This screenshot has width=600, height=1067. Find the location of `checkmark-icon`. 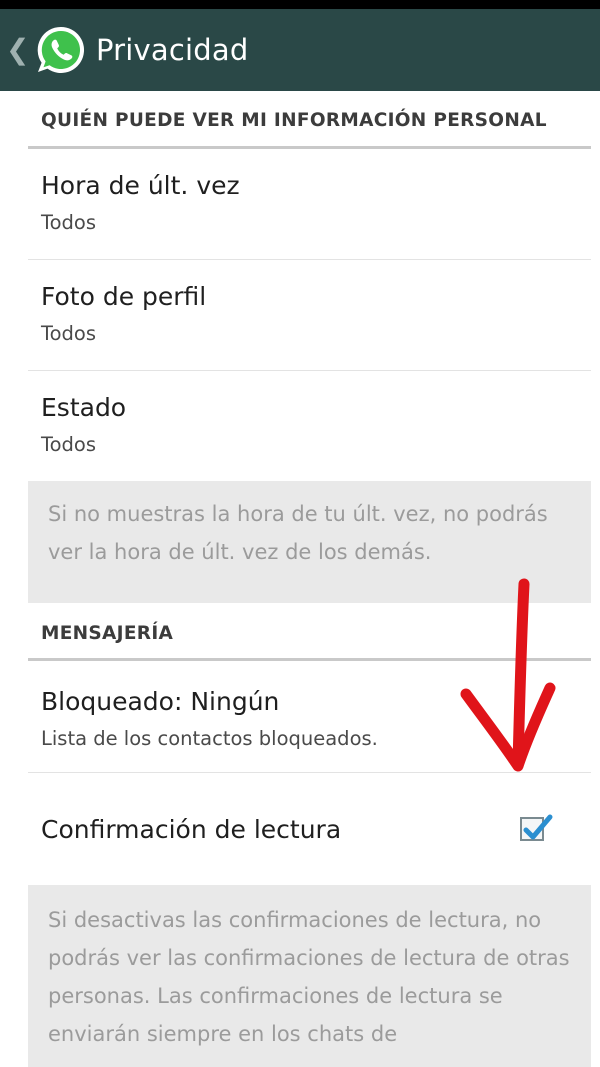

checkmark-icon is located at coordinates (538, 827).